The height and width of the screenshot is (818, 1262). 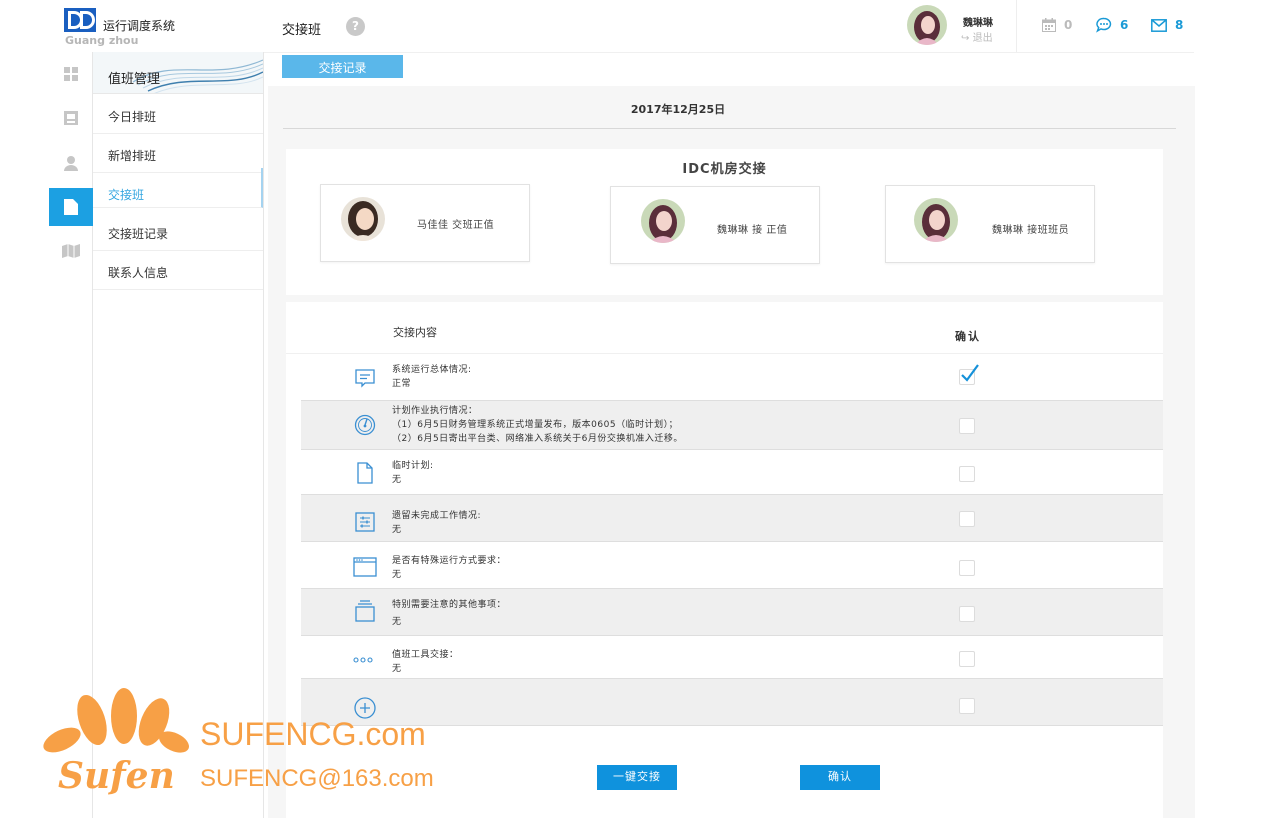 I want to click on user-icon, so click(x=71, y=163).